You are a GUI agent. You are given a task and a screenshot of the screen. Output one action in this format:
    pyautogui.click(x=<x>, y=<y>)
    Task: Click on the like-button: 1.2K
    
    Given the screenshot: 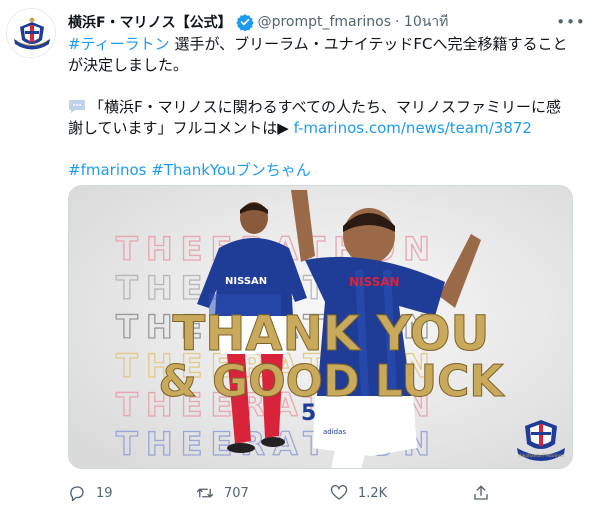 What is the action you would take?
    pyautogui.click(x=358, y=493)
    